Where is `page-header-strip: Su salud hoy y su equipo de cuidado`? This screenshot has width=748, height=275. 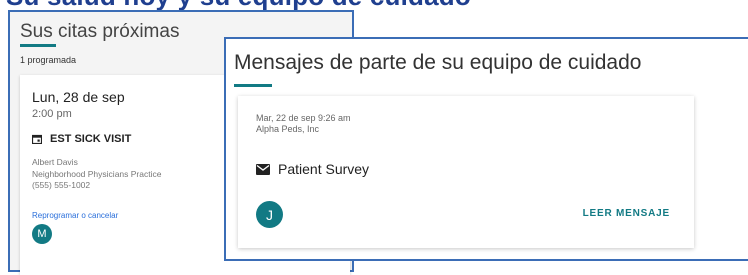
page-header-strip: Su salud hoy y su equipo de cuidado is located at coordinates (374, 5).